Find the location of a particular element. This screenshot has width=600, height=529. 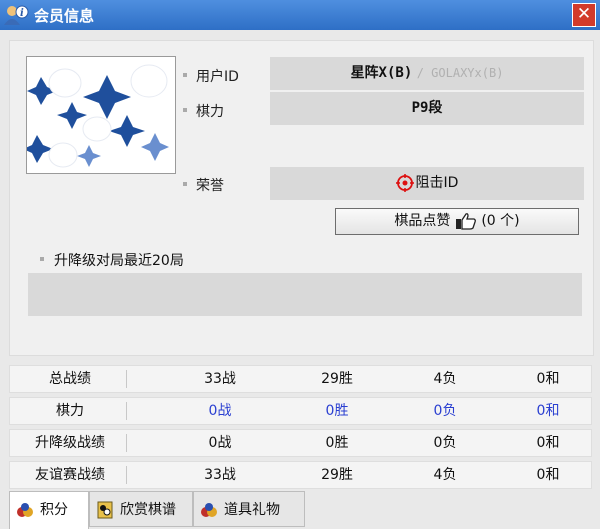

honor-value: 阻击ID is located at coordinates (427, 183).